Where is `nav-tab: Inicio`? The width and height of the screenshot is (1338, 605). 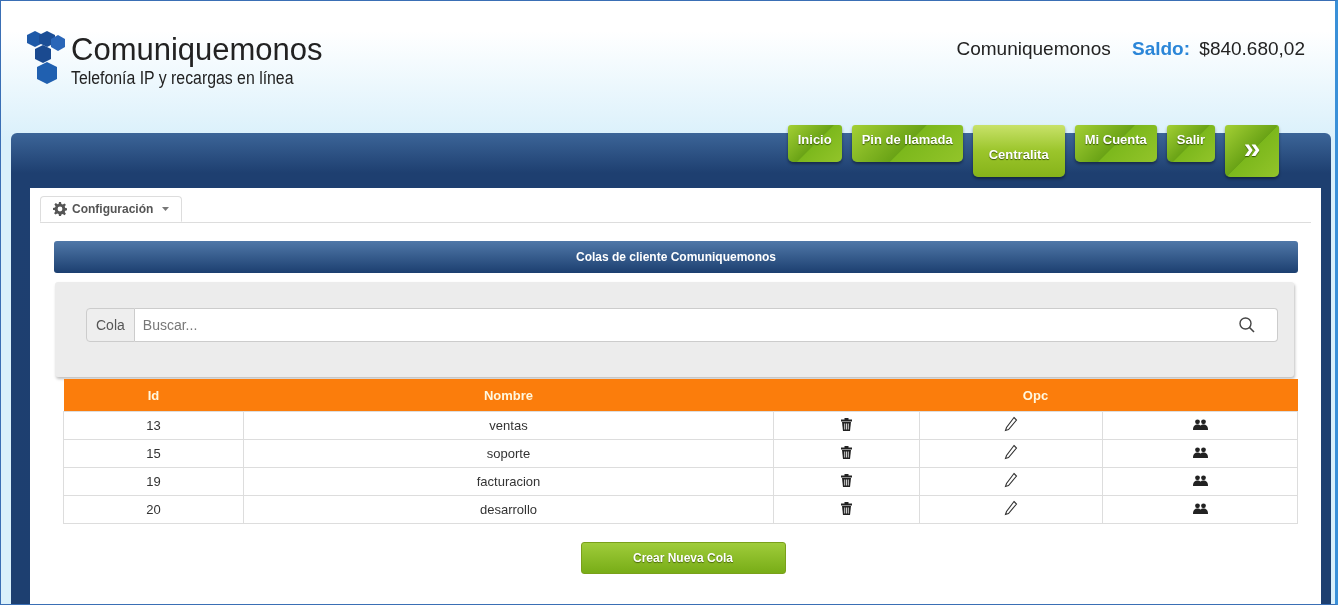
nav-tab: Inicio is located at coordinates (814, 143).